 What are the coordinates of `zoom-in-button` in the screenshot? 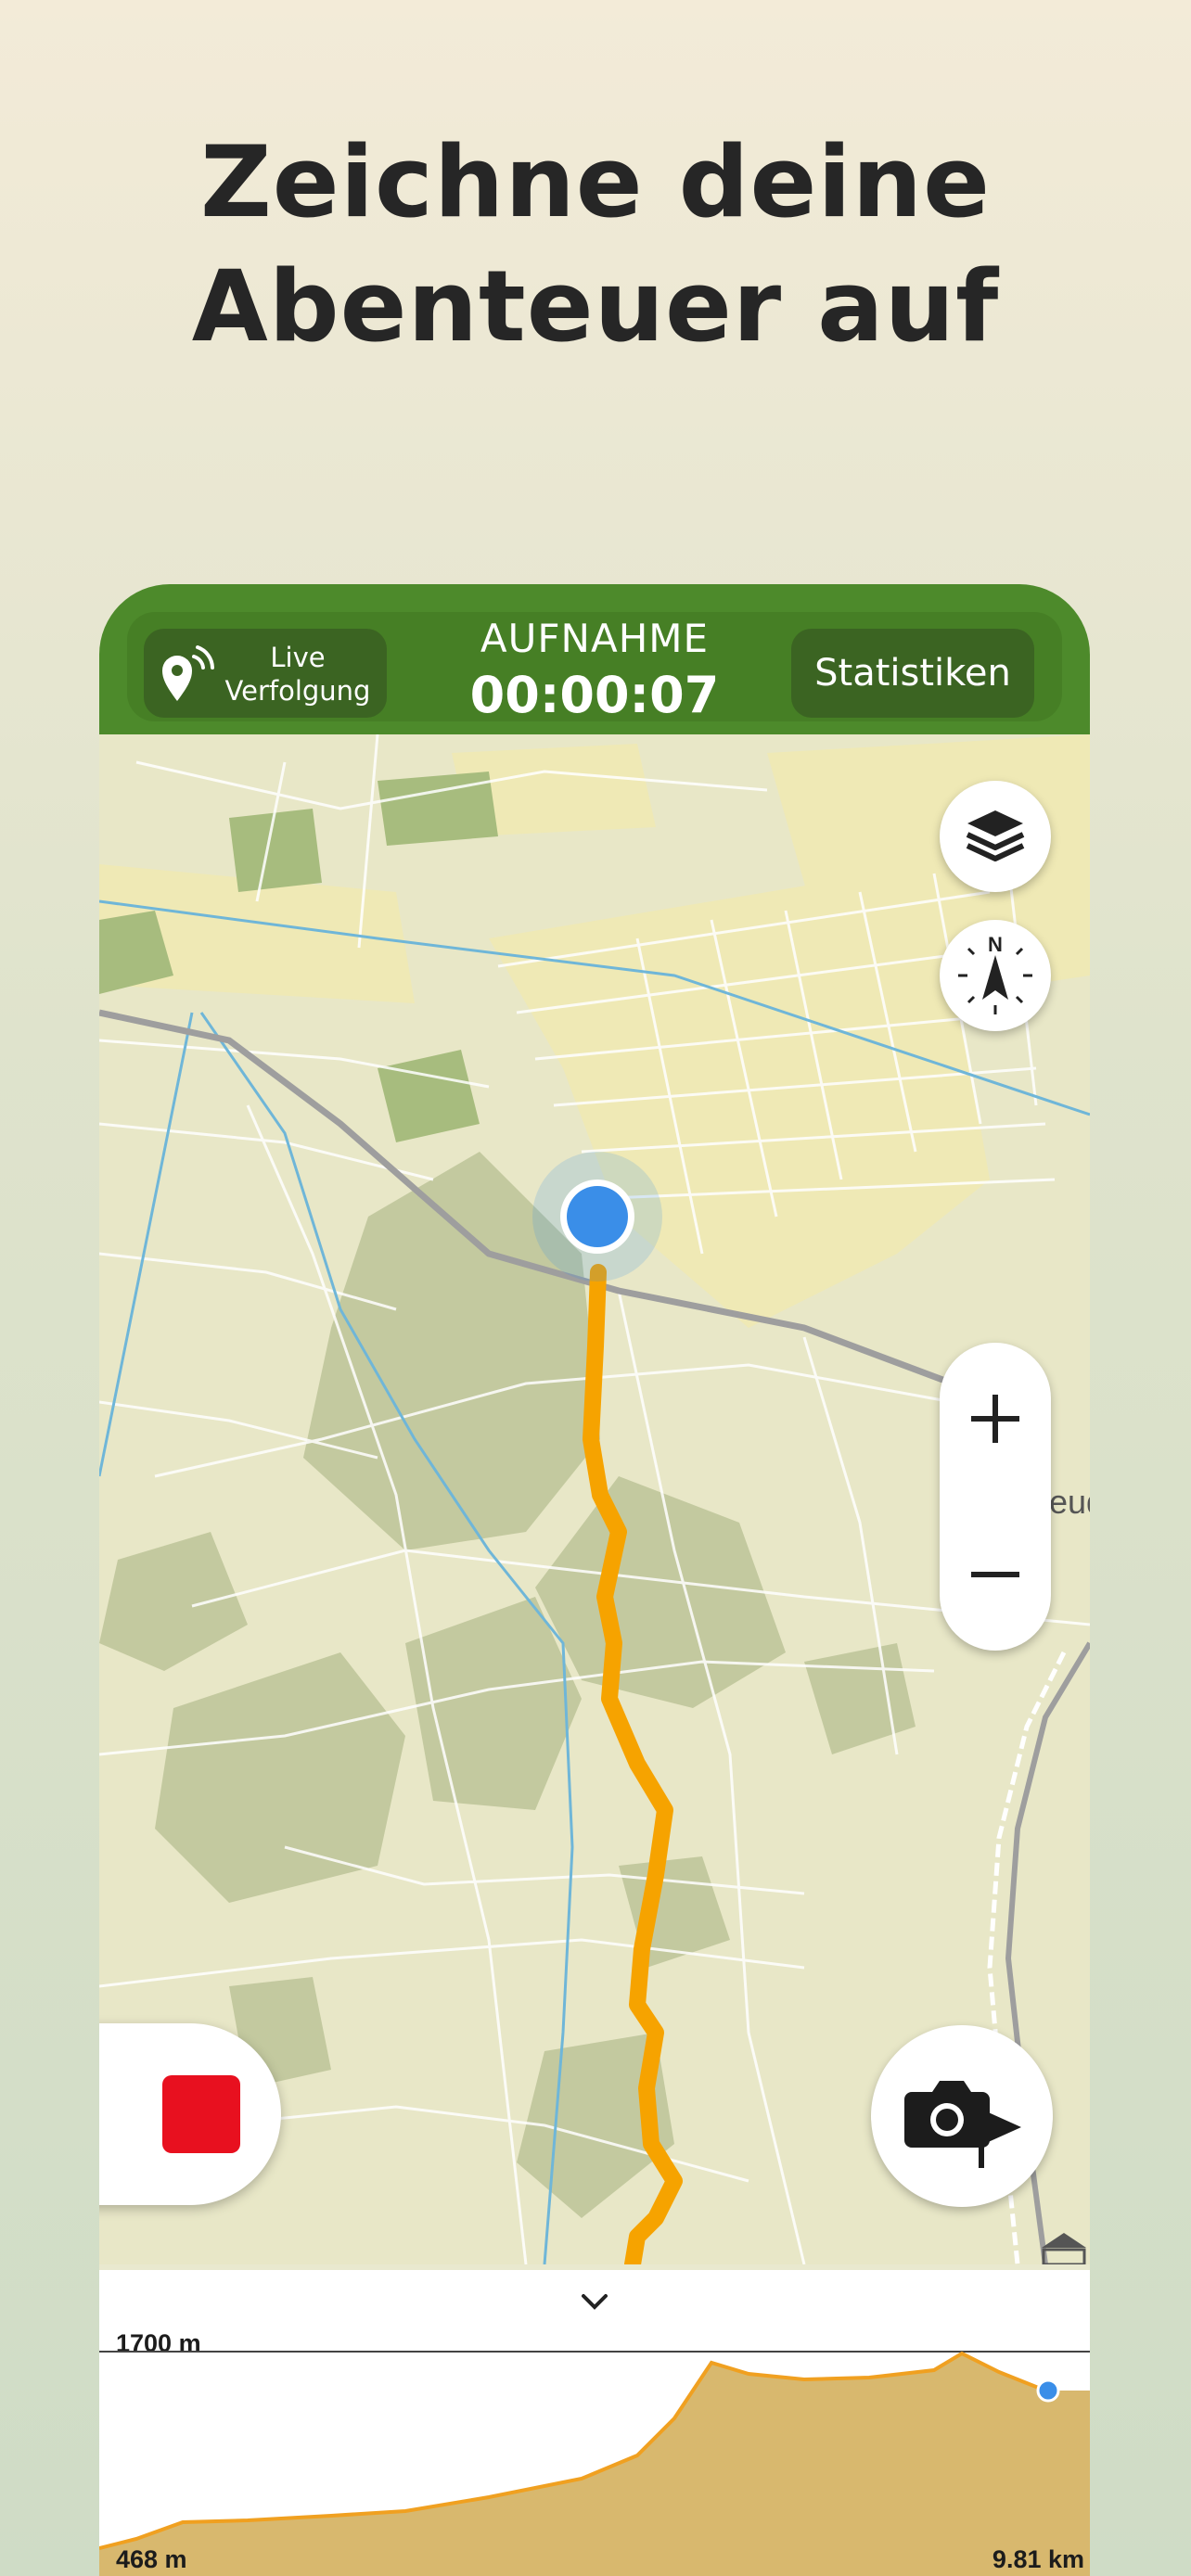 It's located at (996, 1420).